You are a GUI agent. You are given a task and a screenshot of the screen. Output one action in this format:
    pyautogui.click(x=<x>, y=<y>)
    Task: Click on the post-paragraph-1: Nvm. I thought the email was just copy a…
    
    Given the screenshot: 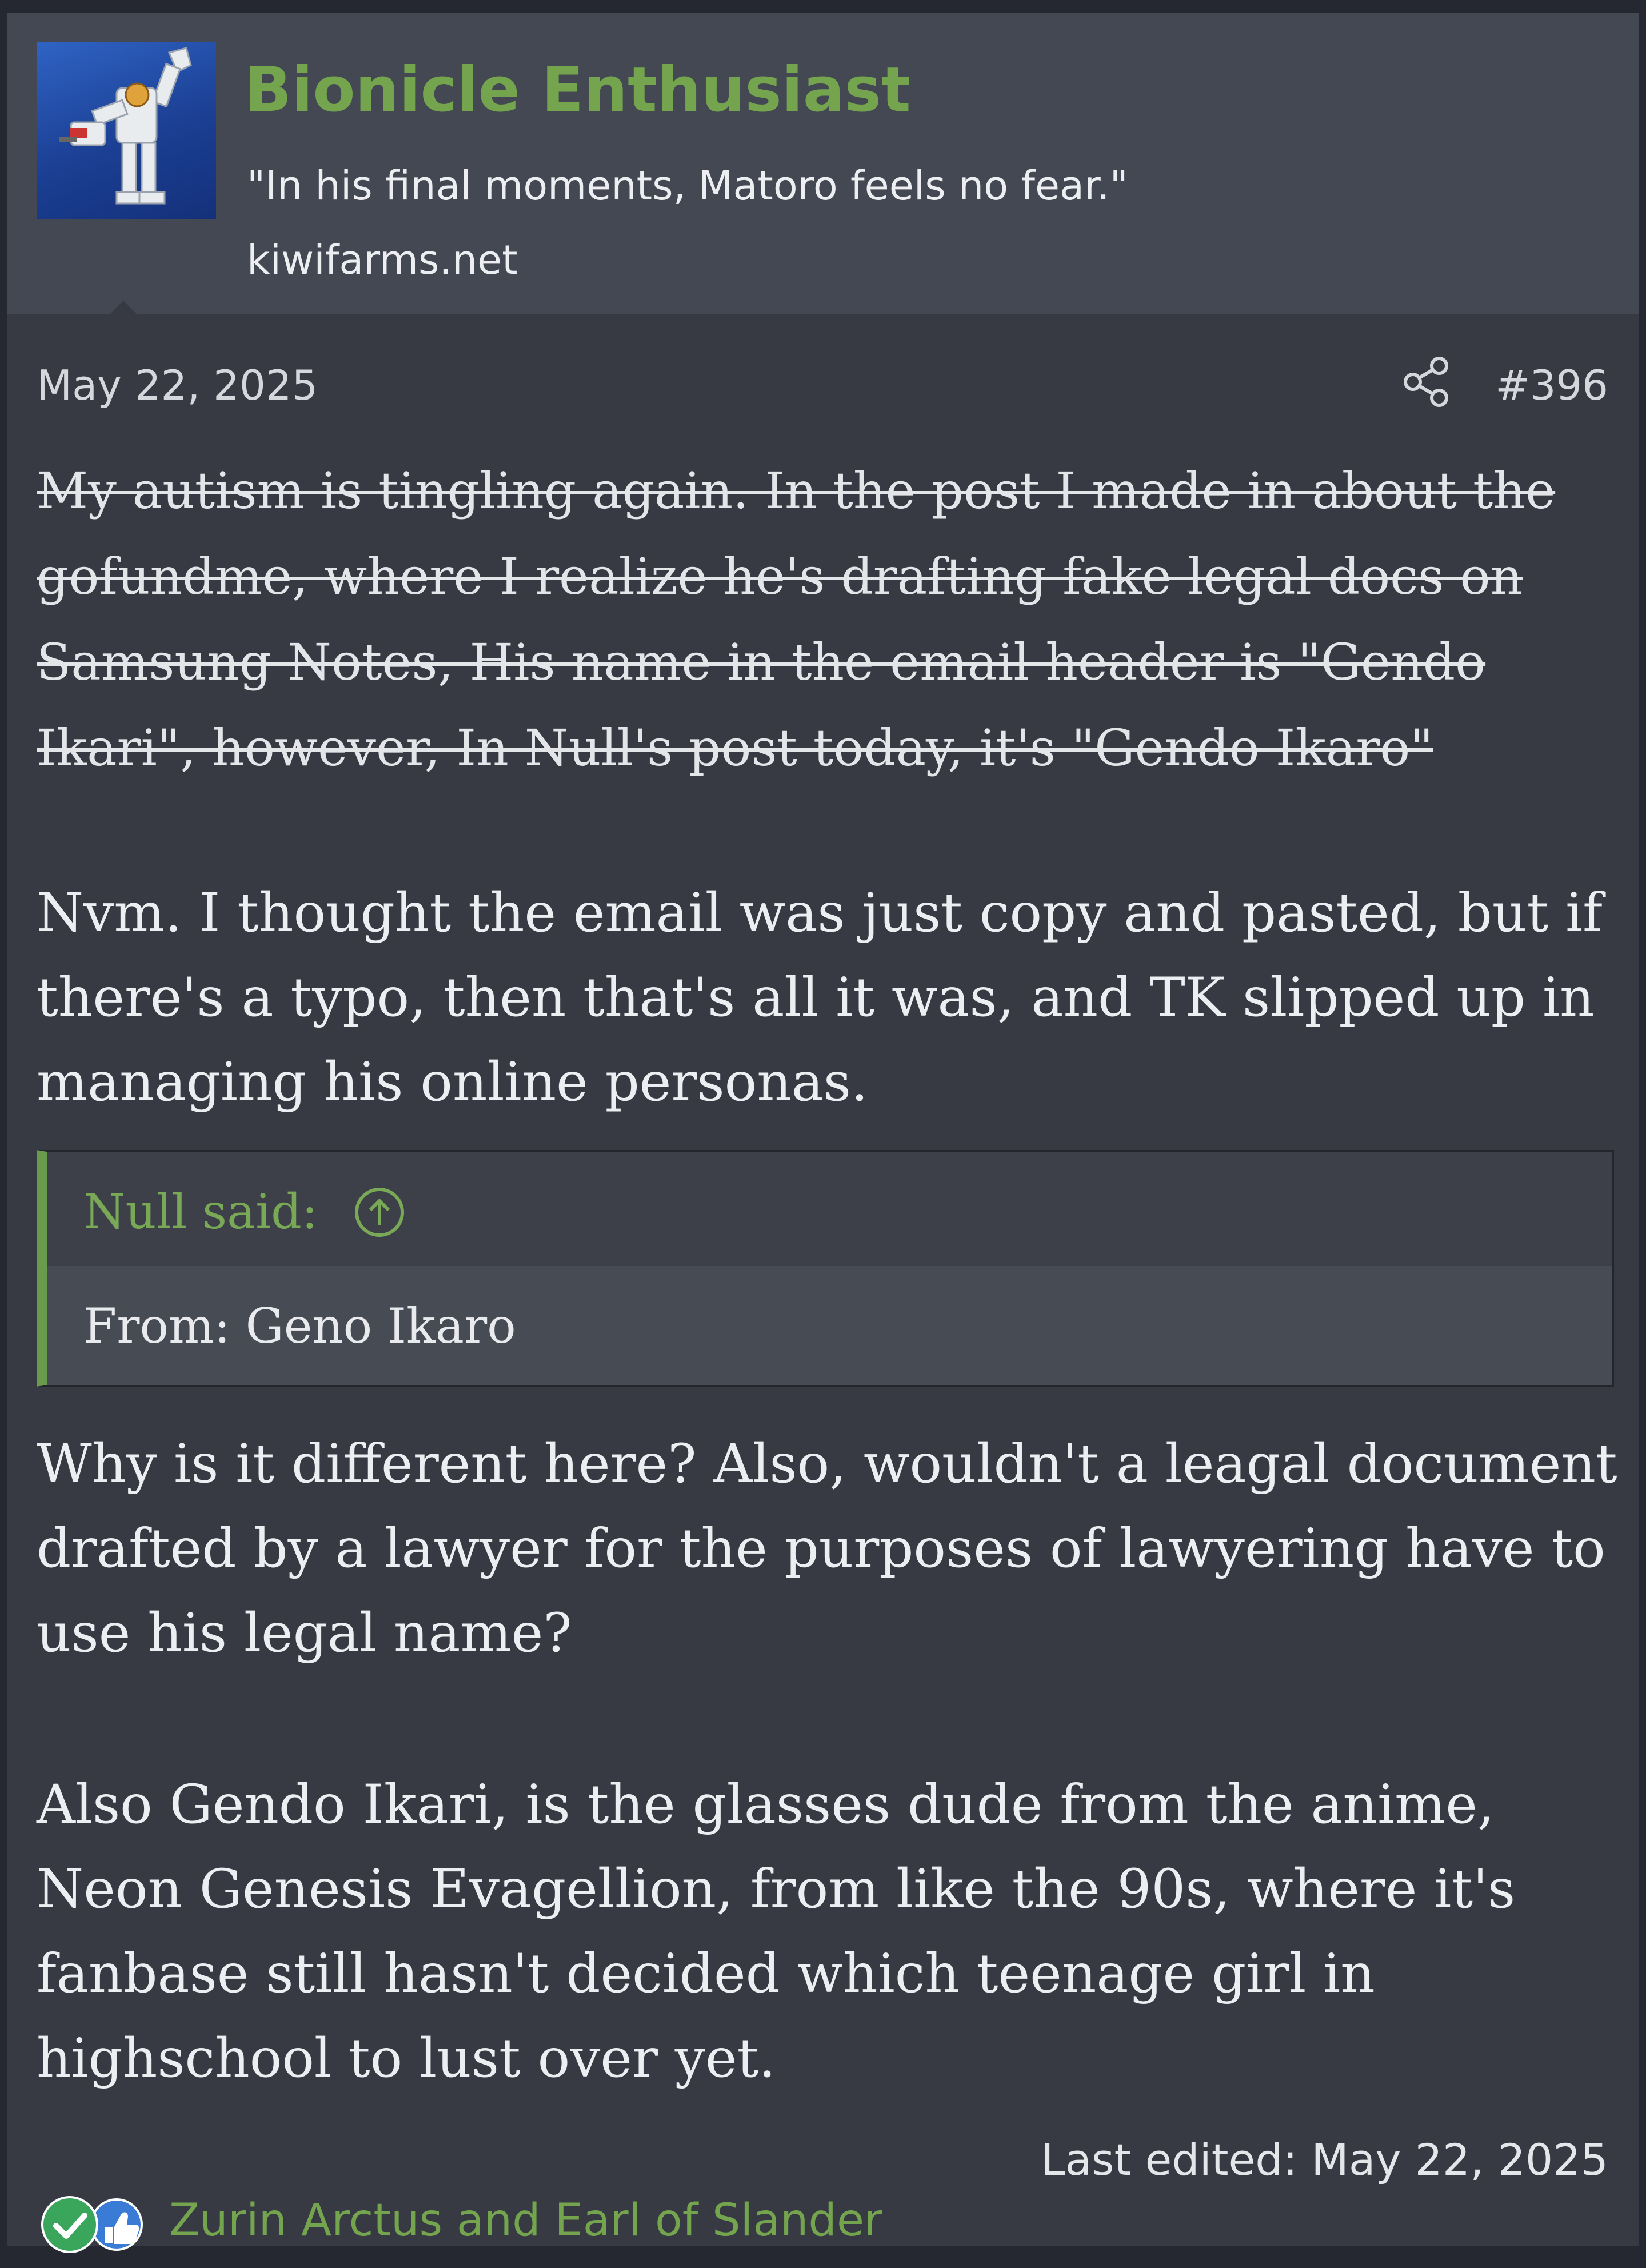 What is the action you would take?
    pyautogui.click(x=820, y=997)
    